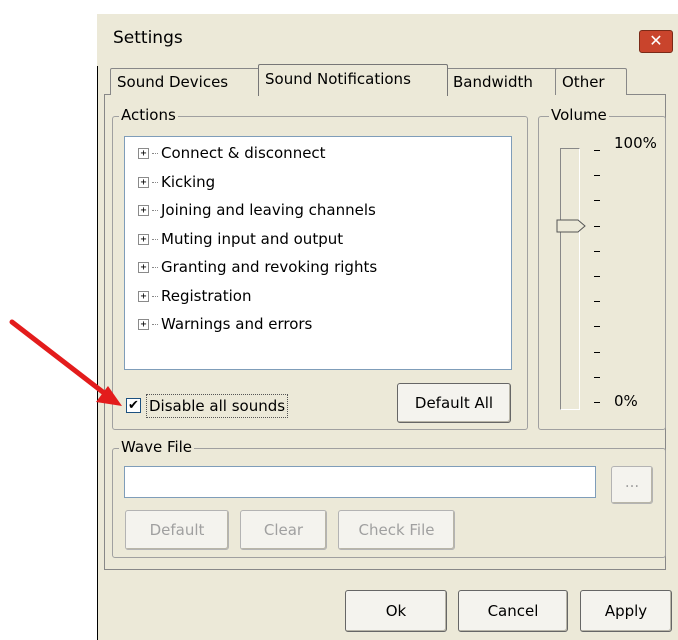 This screenshot has width=678, height=640. I want to click on tab-label: Bandwidth, so click(493, 82).